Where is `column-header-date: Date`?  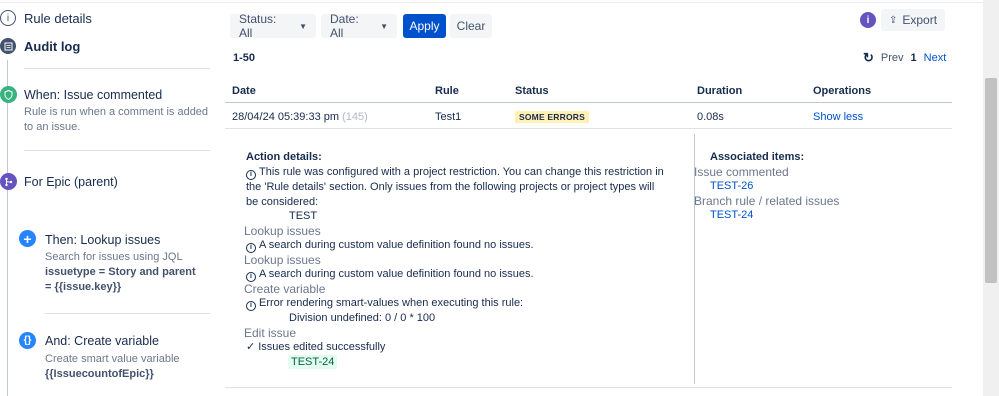
column-header-date: Date is located at coordinates (244, 91).